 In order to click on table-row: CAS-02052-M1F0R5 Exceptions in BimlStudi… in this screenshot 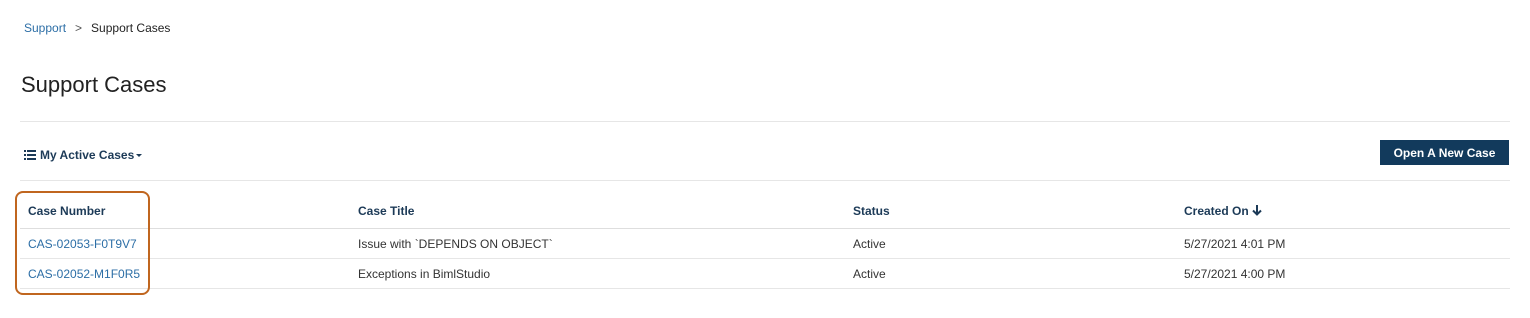, I will do `click(765, 274)`.